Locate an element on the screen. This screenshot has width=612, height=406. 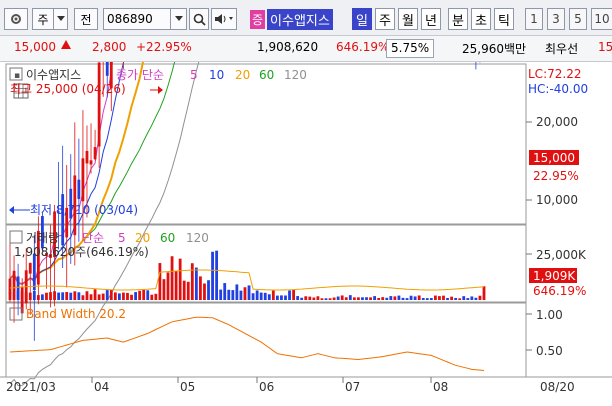
period-tab-year: 년 is located at coordinates (431, 19).